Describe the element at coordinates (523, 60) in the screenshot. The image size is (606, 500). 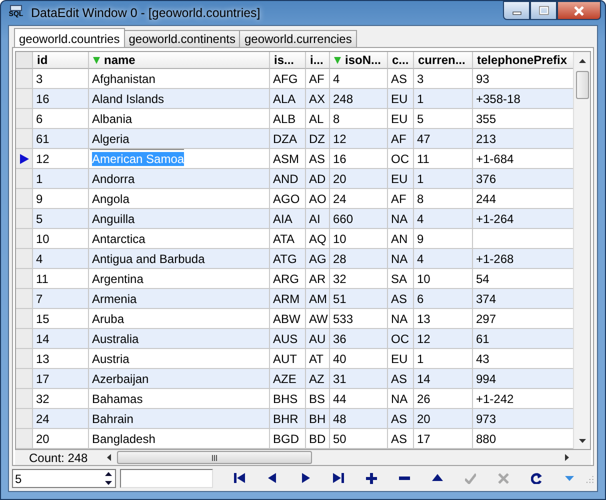
I see `column-header: telephonePrefix` at that location.